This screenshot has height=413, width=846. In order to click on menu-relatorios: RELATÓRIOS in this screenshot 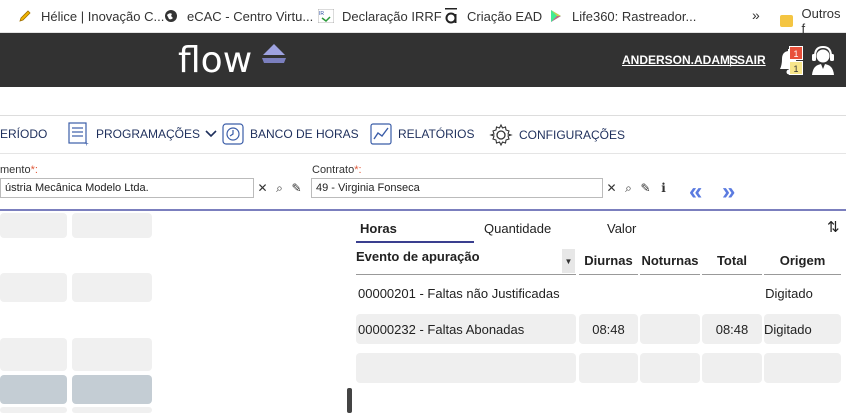, I will do `click(422, 134)`.